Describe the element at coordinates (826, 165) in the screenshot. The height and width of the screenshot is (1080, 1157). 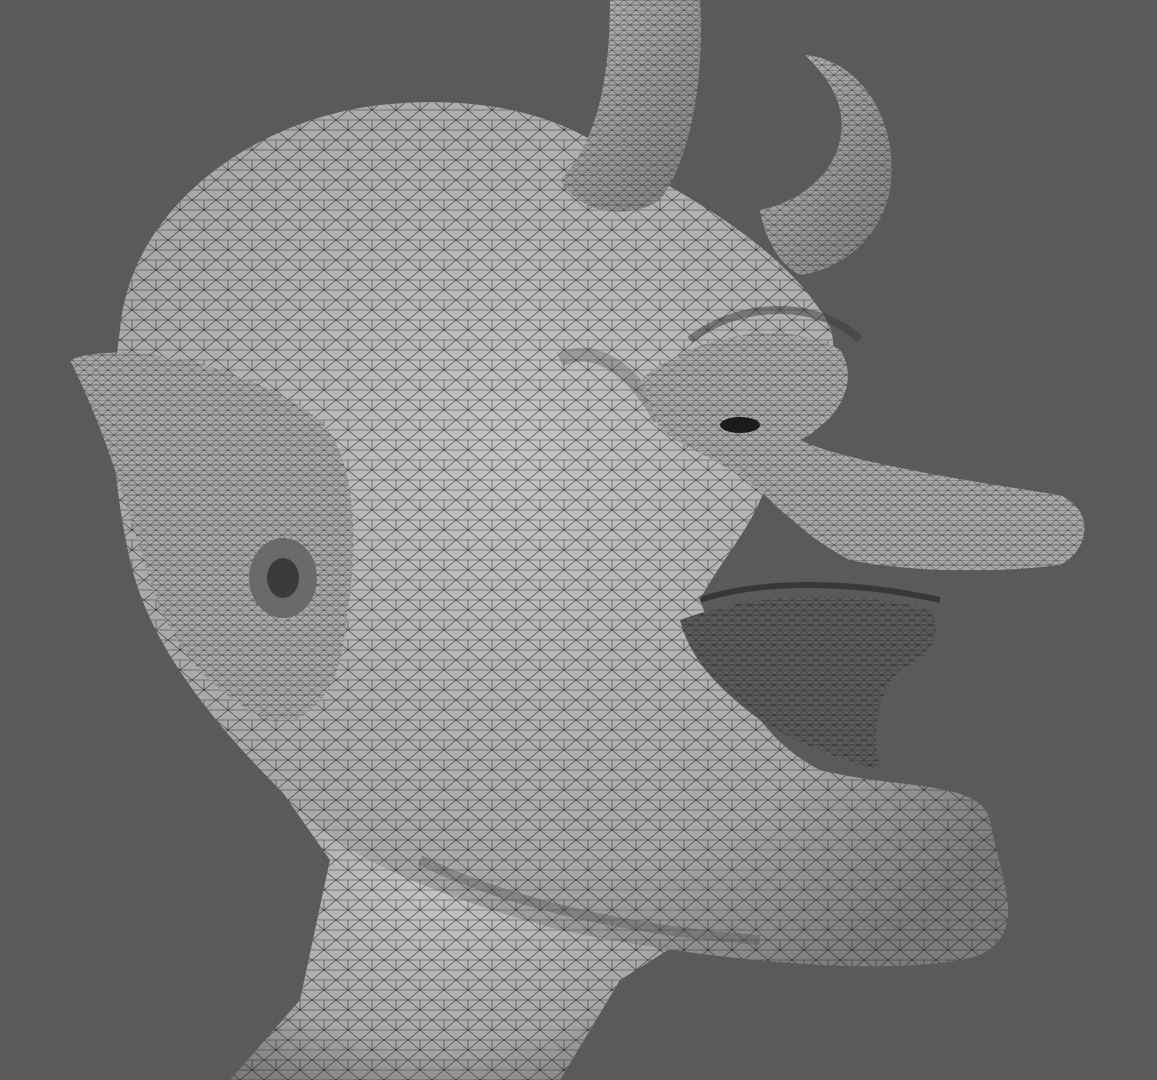
I see `horn-right` at that location.